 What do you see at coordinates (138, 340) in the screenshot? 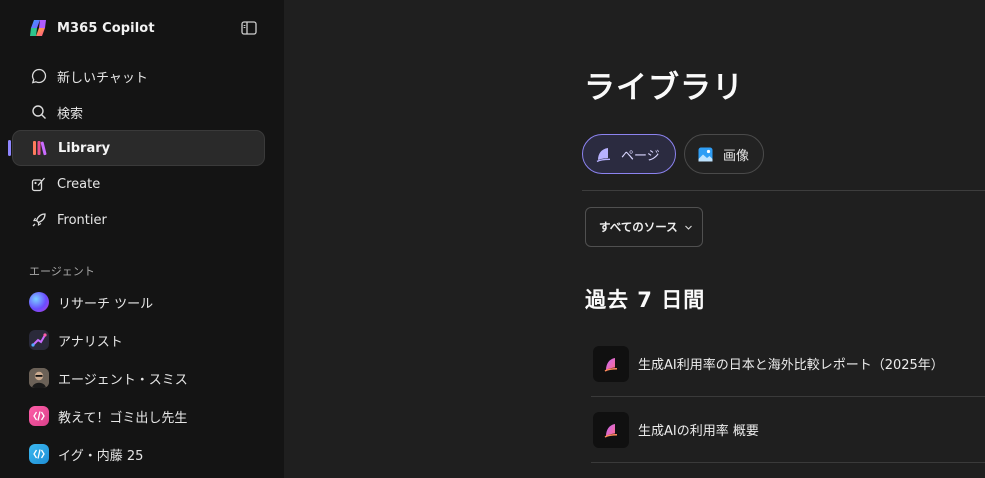
I see `agent-item-analyst: アナリスト` at bounding box center [138, 340].